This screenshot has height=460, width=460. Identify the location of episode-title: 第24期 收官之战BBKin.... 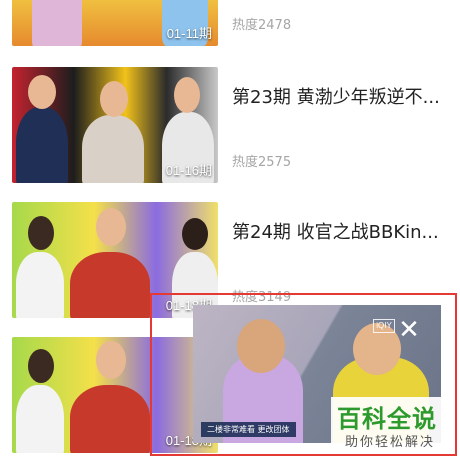
(341, 231).